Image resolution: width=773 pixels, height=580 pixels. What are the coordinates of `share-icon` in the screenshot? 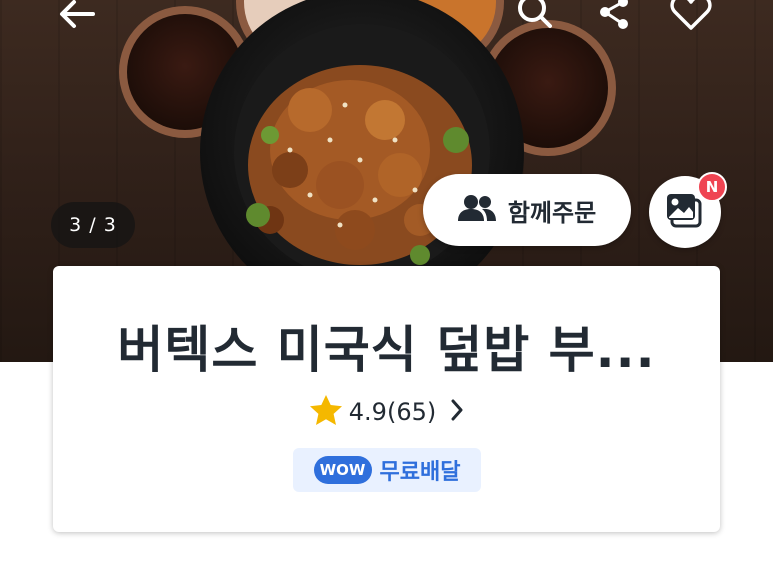 It's located at (615, 15).